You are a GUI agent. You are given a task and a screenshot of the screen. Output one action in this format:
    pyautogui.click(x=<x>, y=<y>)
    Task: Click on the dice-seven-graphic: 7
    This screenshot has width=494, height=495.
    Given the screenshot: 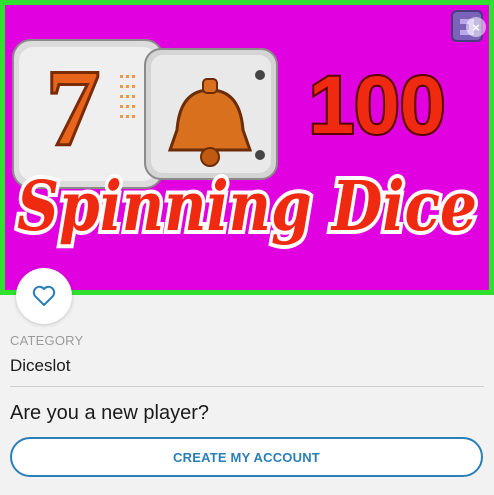 What is the action you would take?
    pyautogui.click(x=88, y=114)
    